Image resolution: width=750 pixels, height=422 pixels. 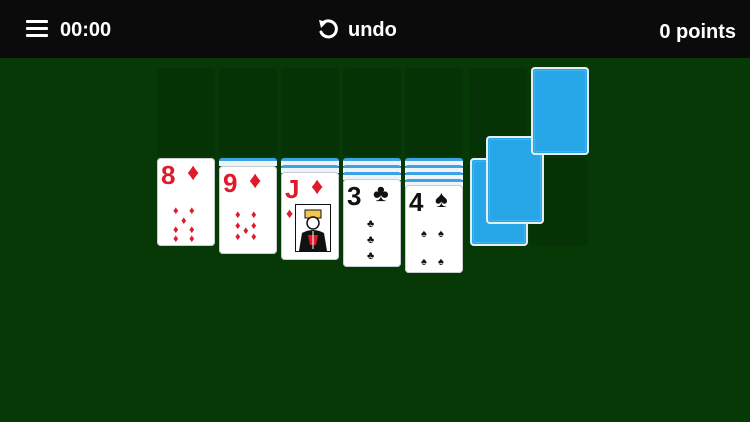 I want to click on score: 0 points, so click(x=697, y=32).